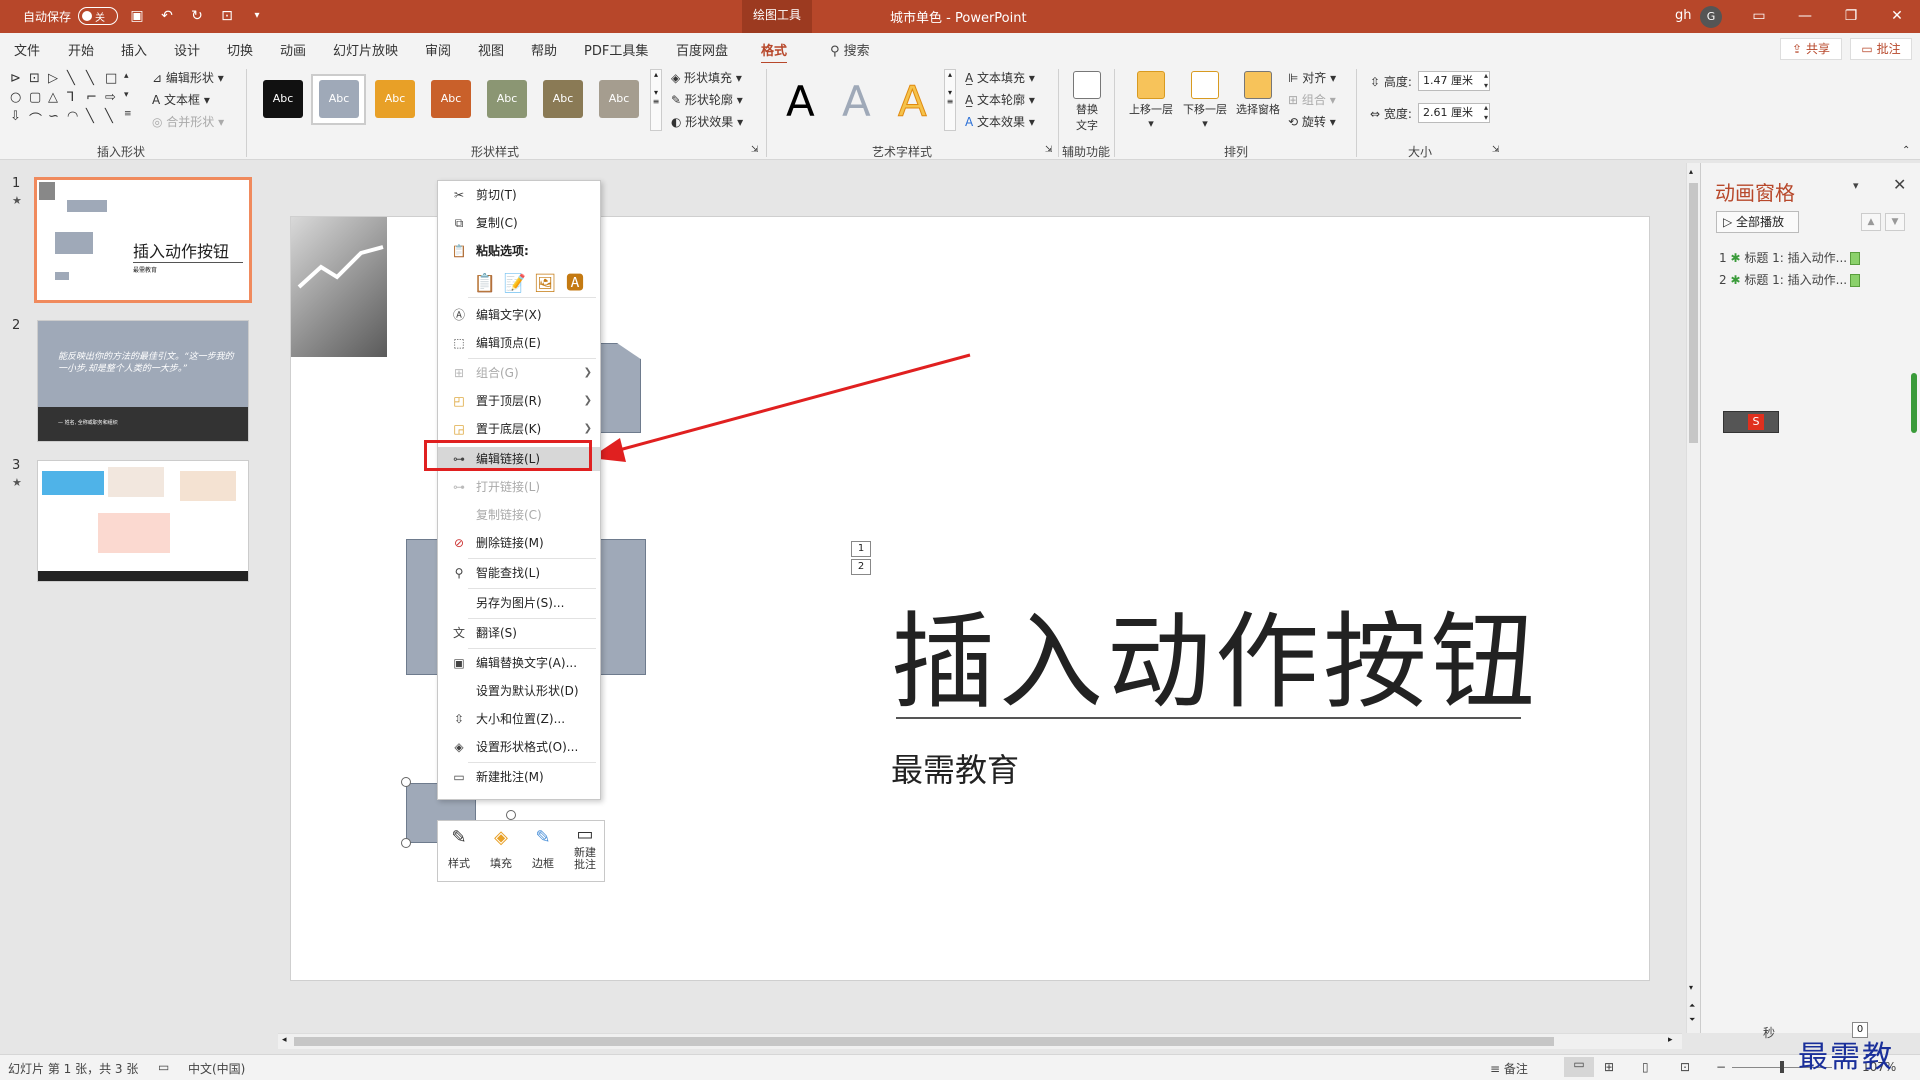  I want to click on next-slide-icon: ⏷, so click(1692, 1020).